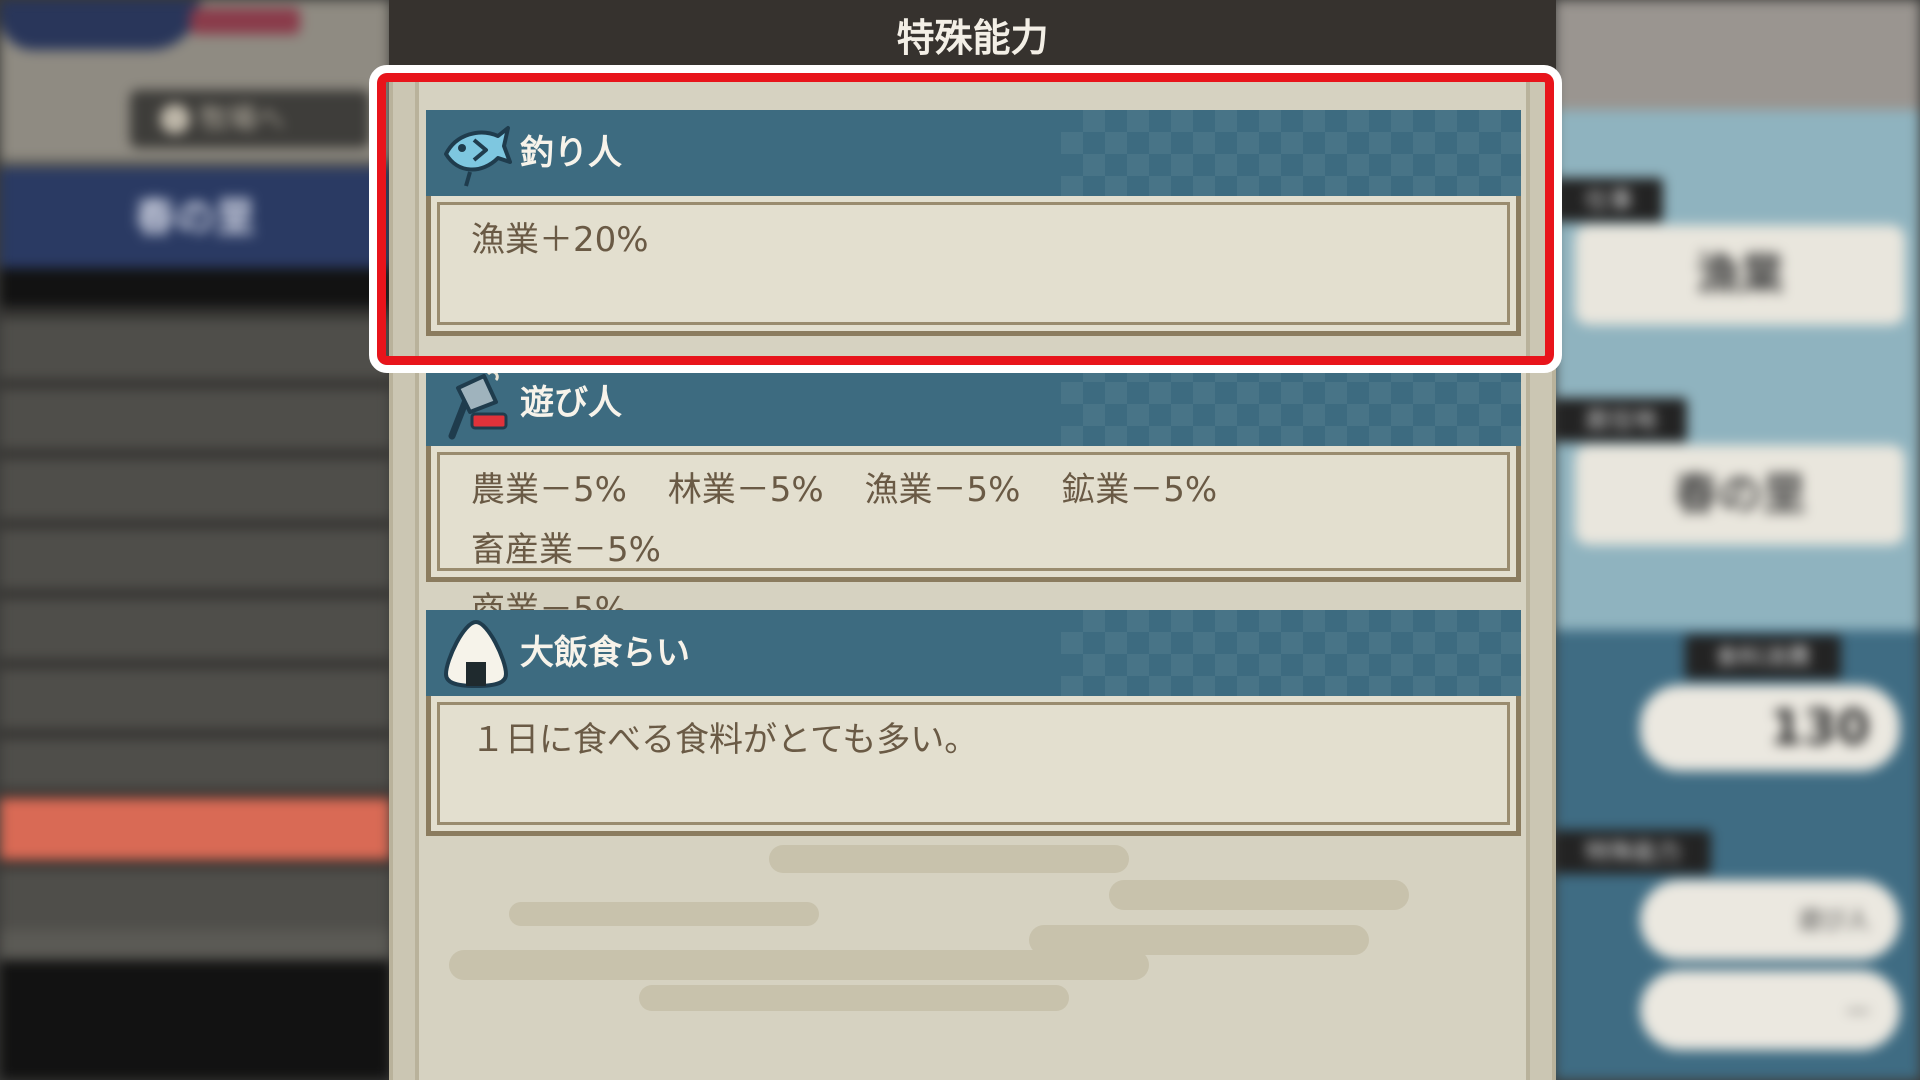 The height and width of the screenshot is (1080, 1920). I want to click on back-to-ranch-button: 牧場へ, so click(250, 119).